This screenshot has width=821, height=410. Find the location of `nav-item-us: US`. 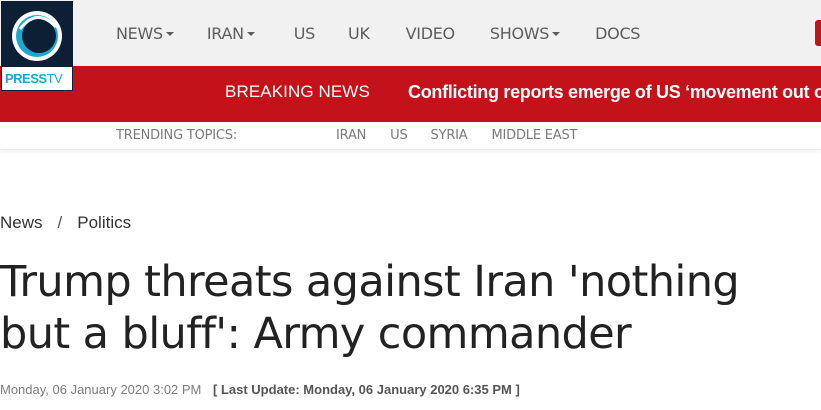

nav-item-us: US is located at coordinates (304, 33).